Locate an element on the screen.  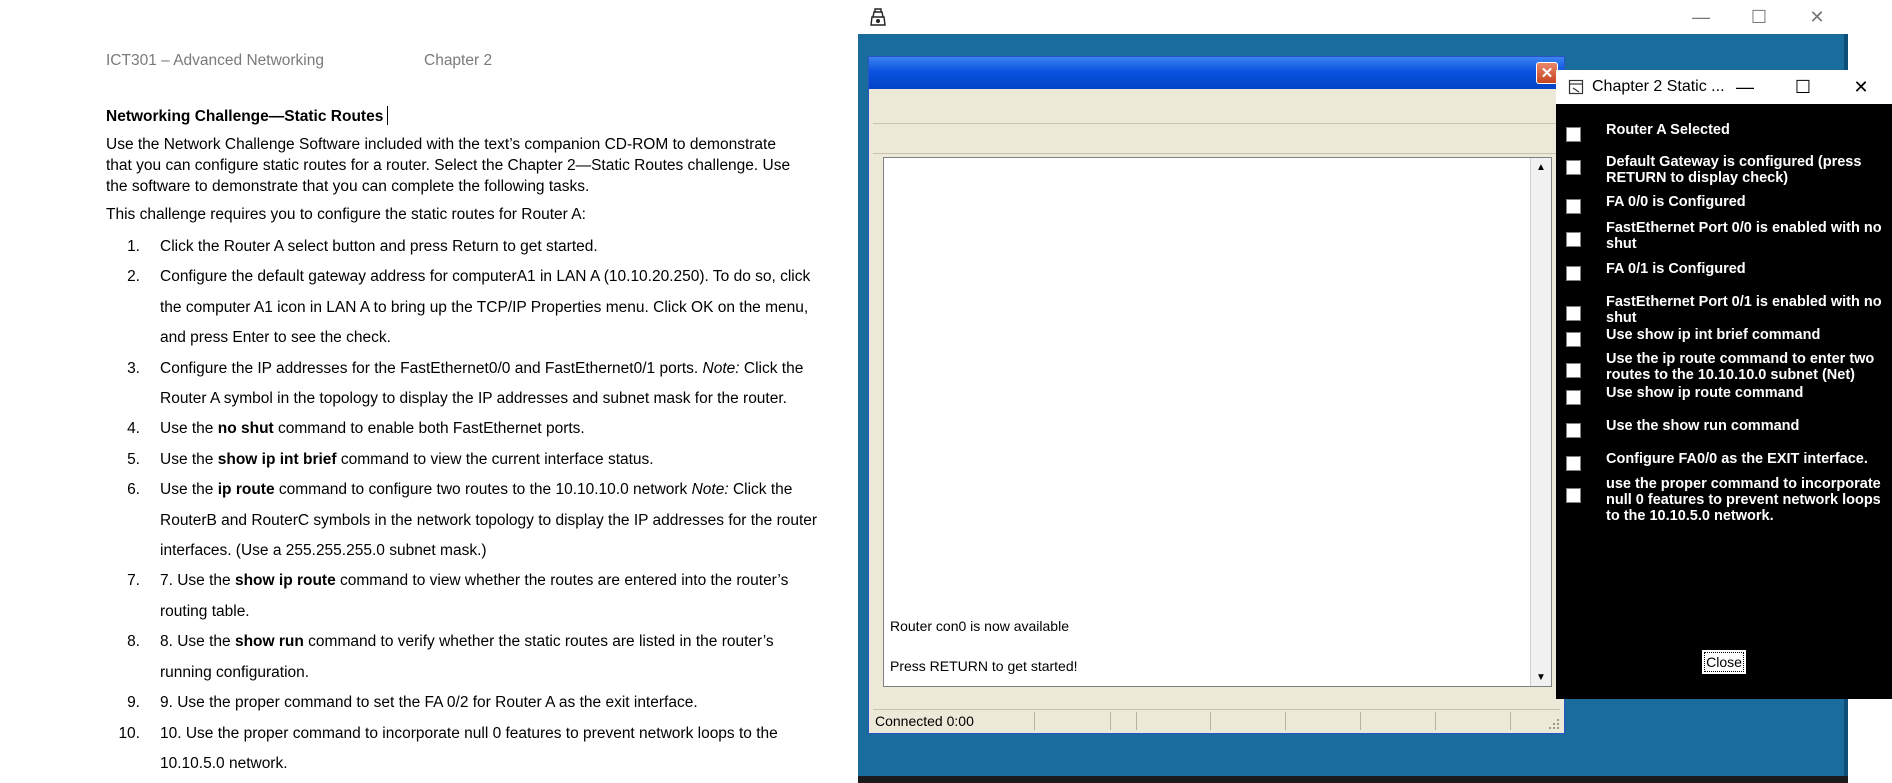
checklist-label: Use show ip int brief command is located at coordinates (1713, 335).